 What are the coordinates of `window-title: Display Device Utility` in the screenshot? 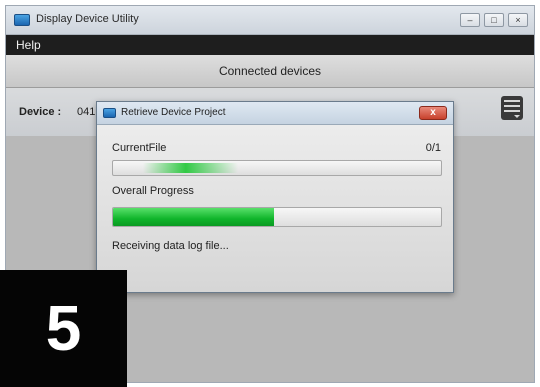 It's located at (87, 19).